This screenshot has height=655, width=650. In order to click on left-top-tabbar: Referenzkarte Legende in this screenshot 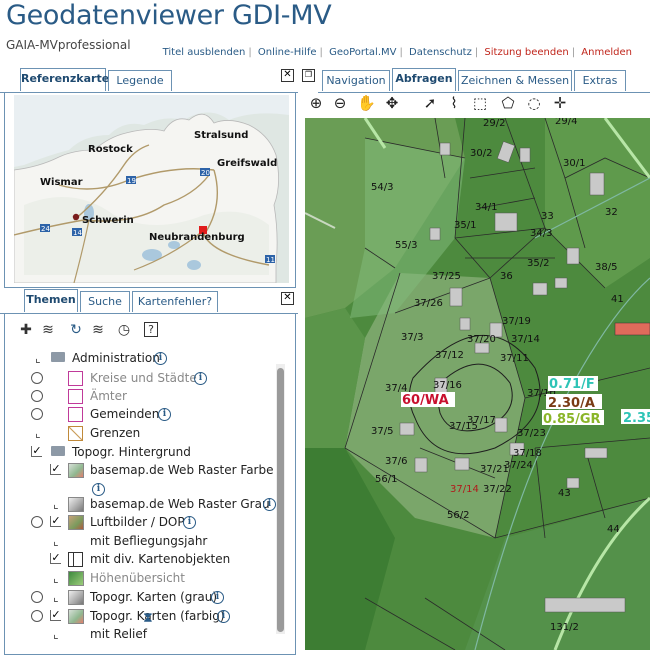, I will do `click(149, 80)`.